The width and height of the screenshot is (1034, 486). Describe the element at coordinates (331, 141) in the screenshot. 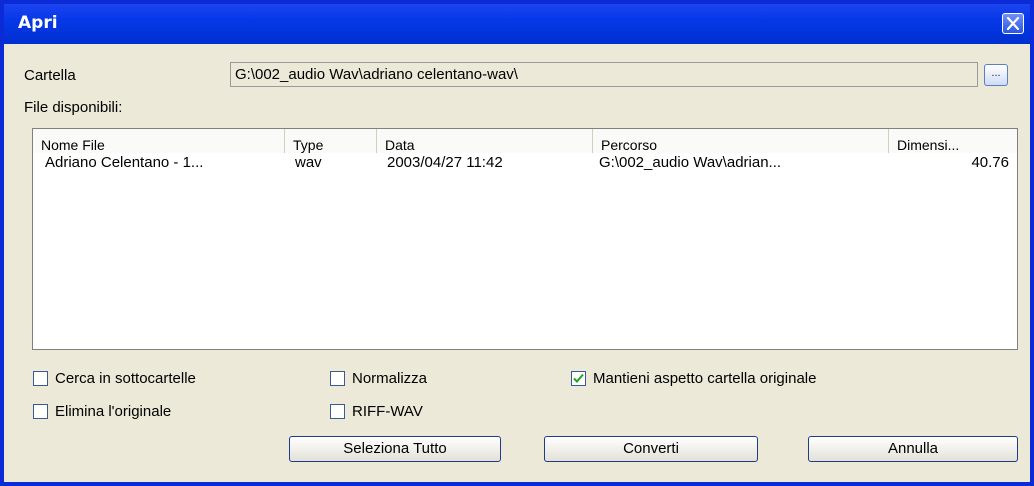

I see `column-header-type: Type` at that location.